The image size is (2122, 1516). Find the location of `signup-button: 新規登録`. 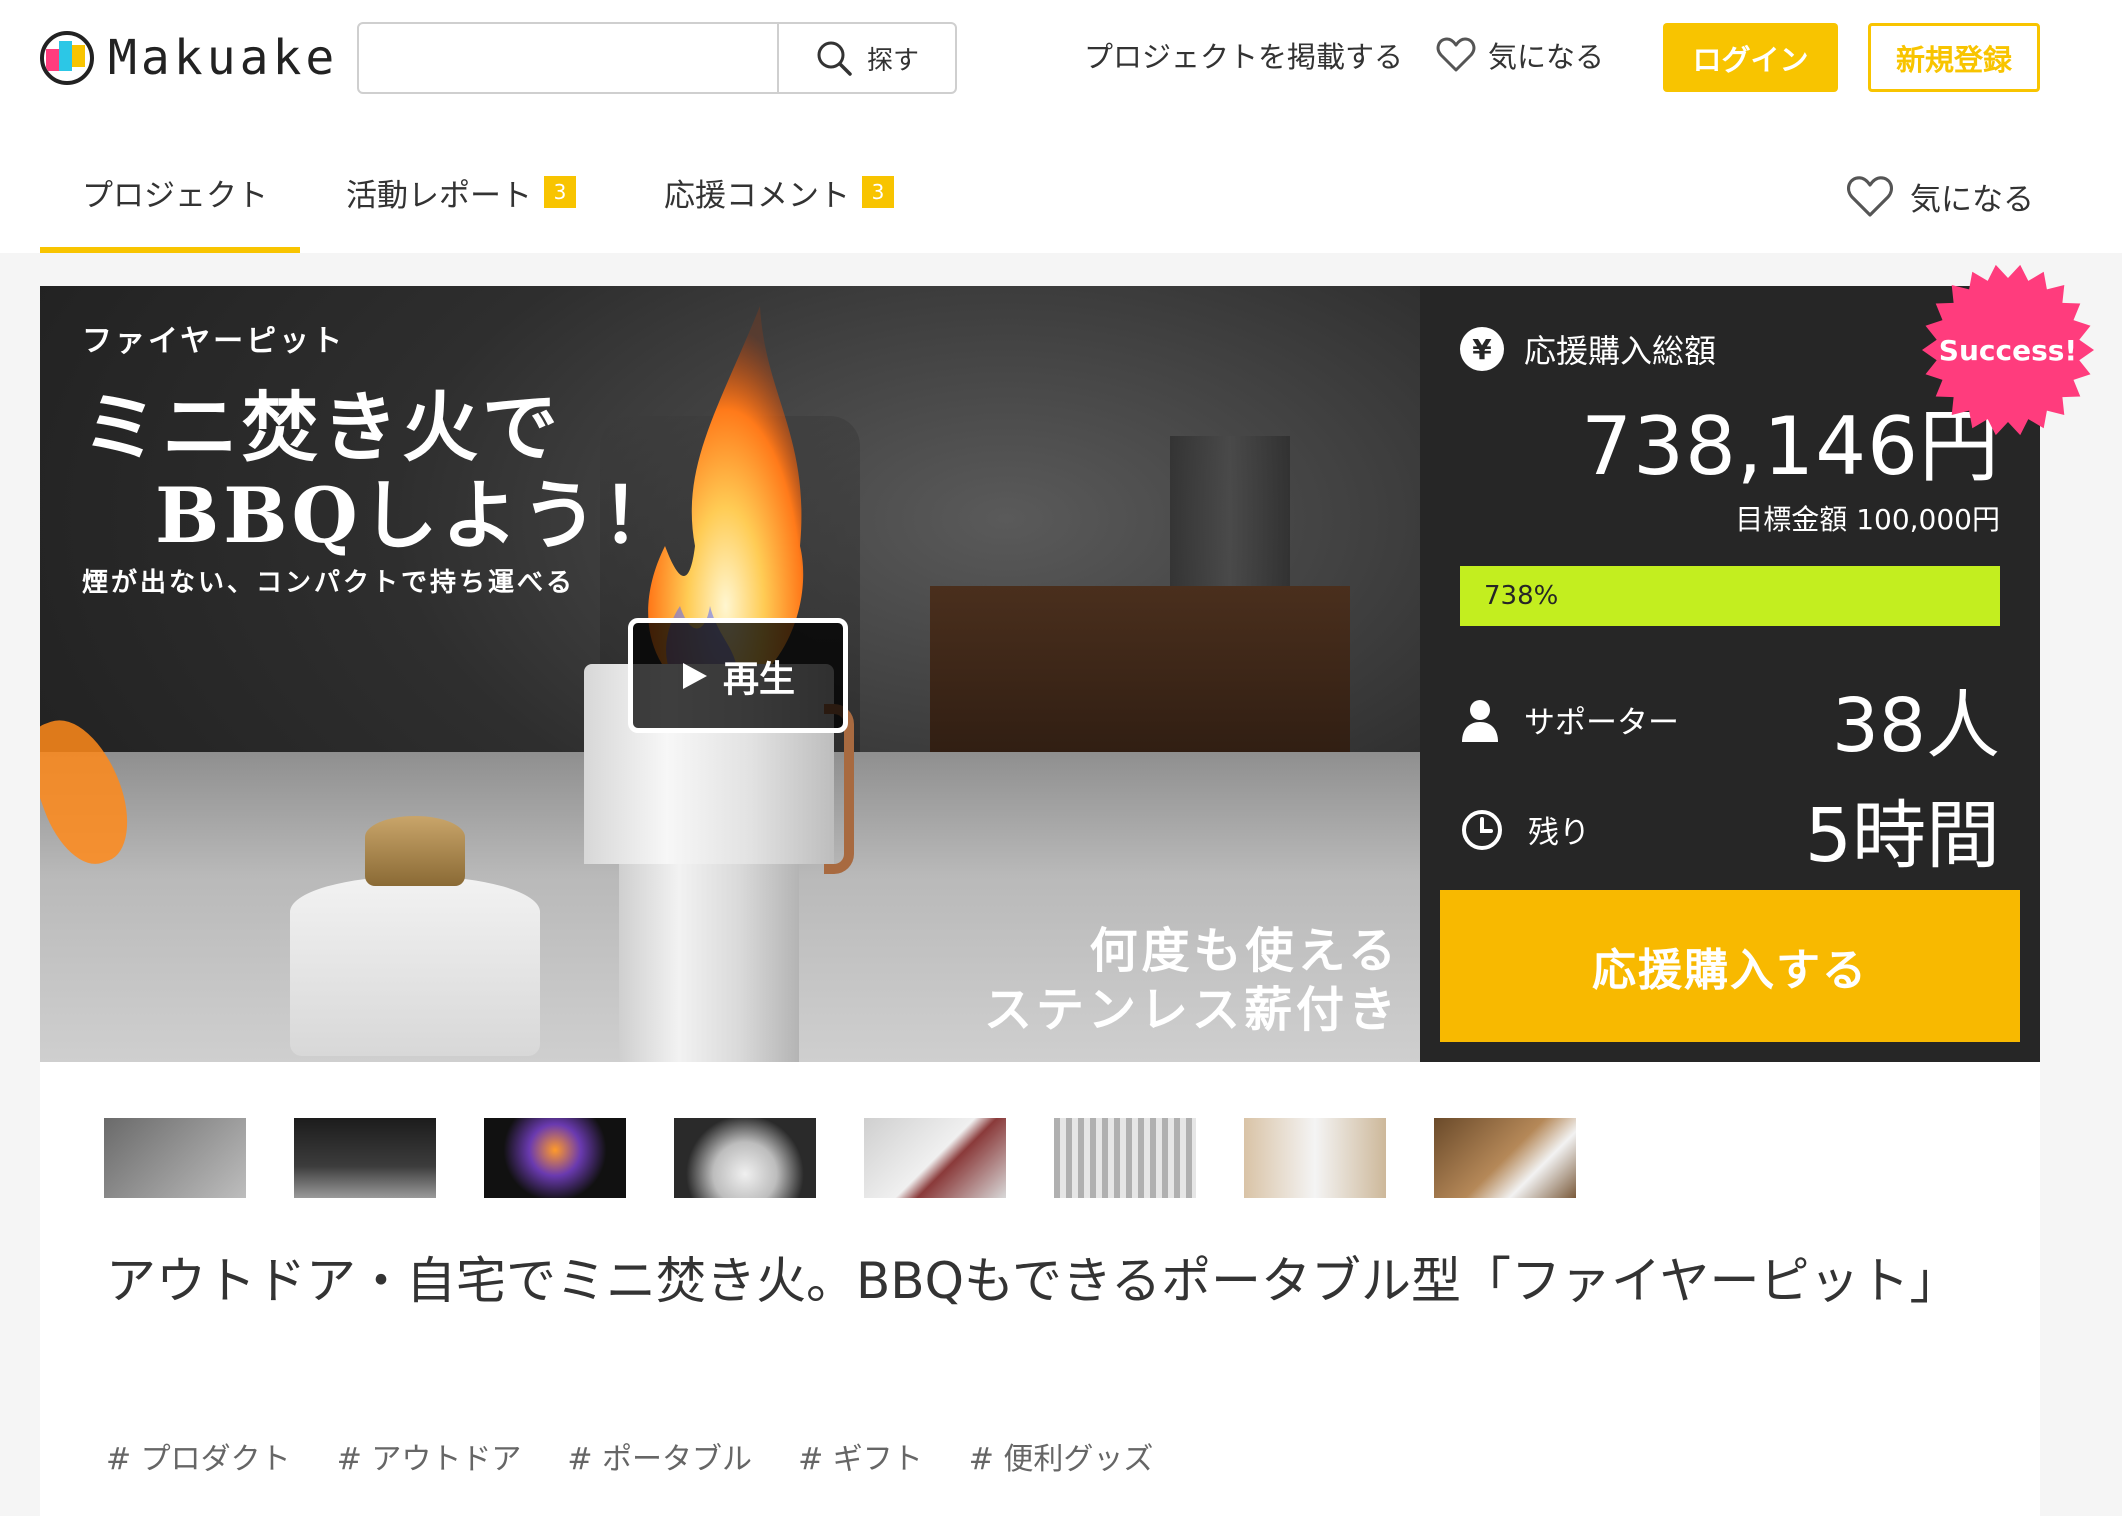

signup-button: 新規登録 is located at coordinates (1954, 57).